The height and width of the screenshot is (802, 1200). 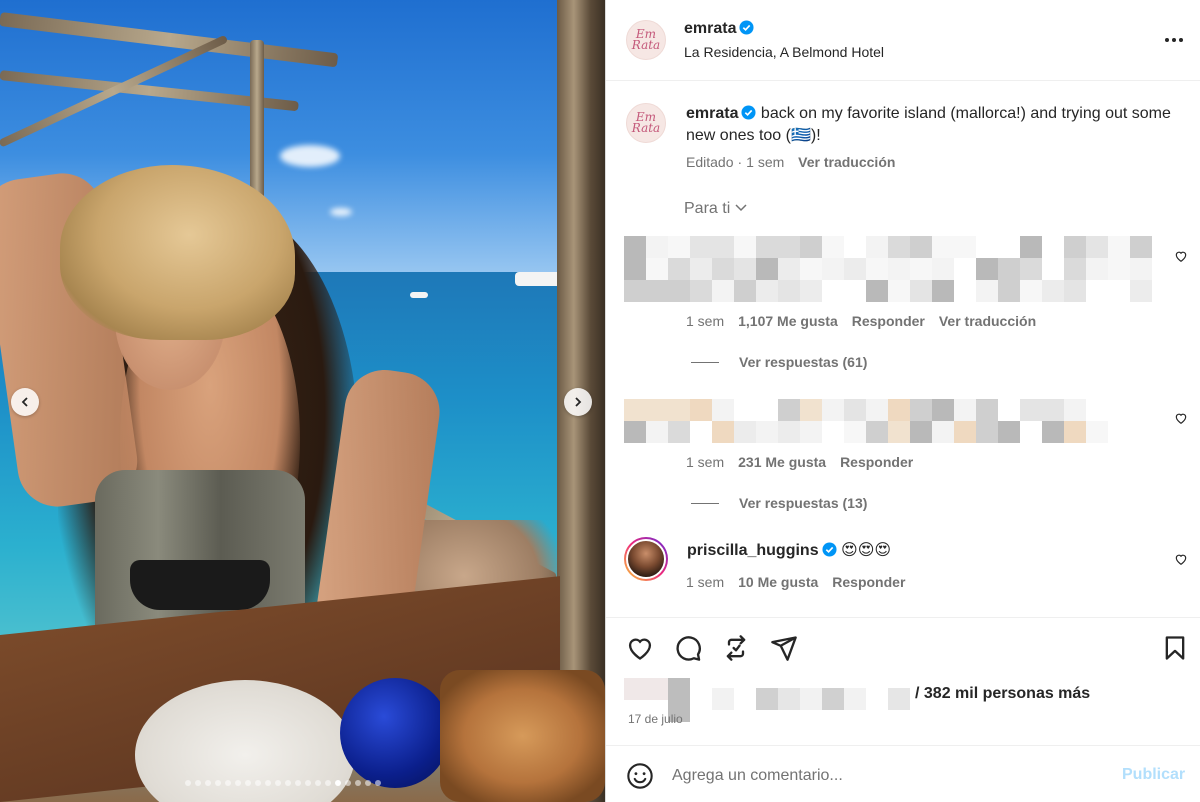 What do you see at coordinates (866, 550) in the screenshot?
I see `comment-text: 😍😍😍` at bounding box center [866, 550].